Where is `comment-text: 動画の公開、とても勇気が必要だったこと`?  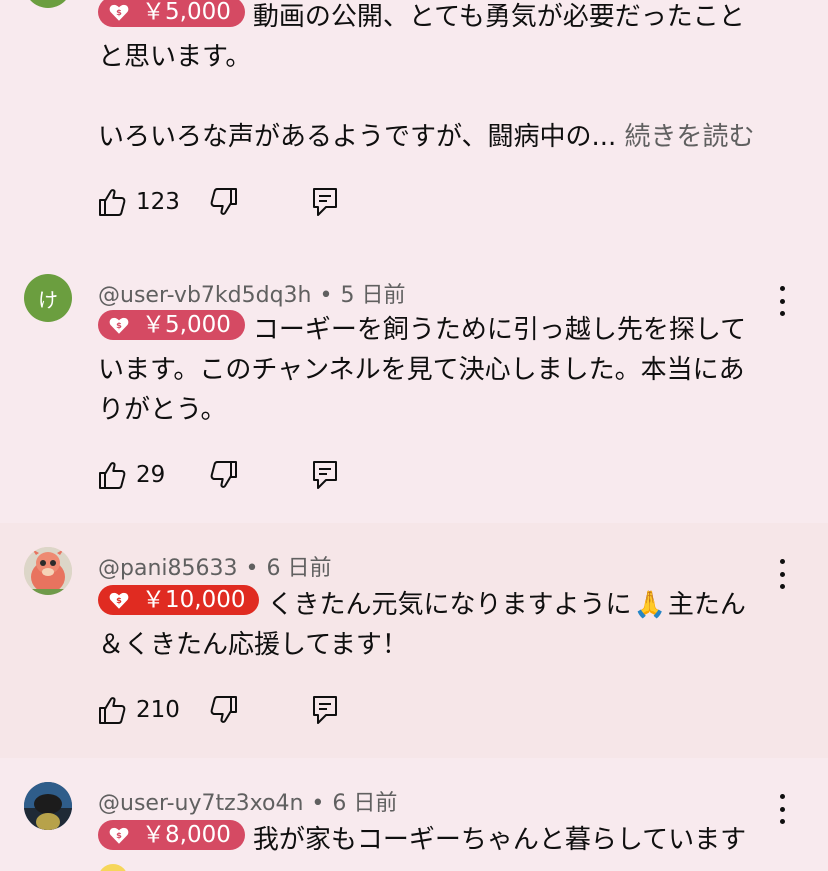 comment-text: 動画の公開、とても勇気が必要だったこと is located at coordinates (498, 17).